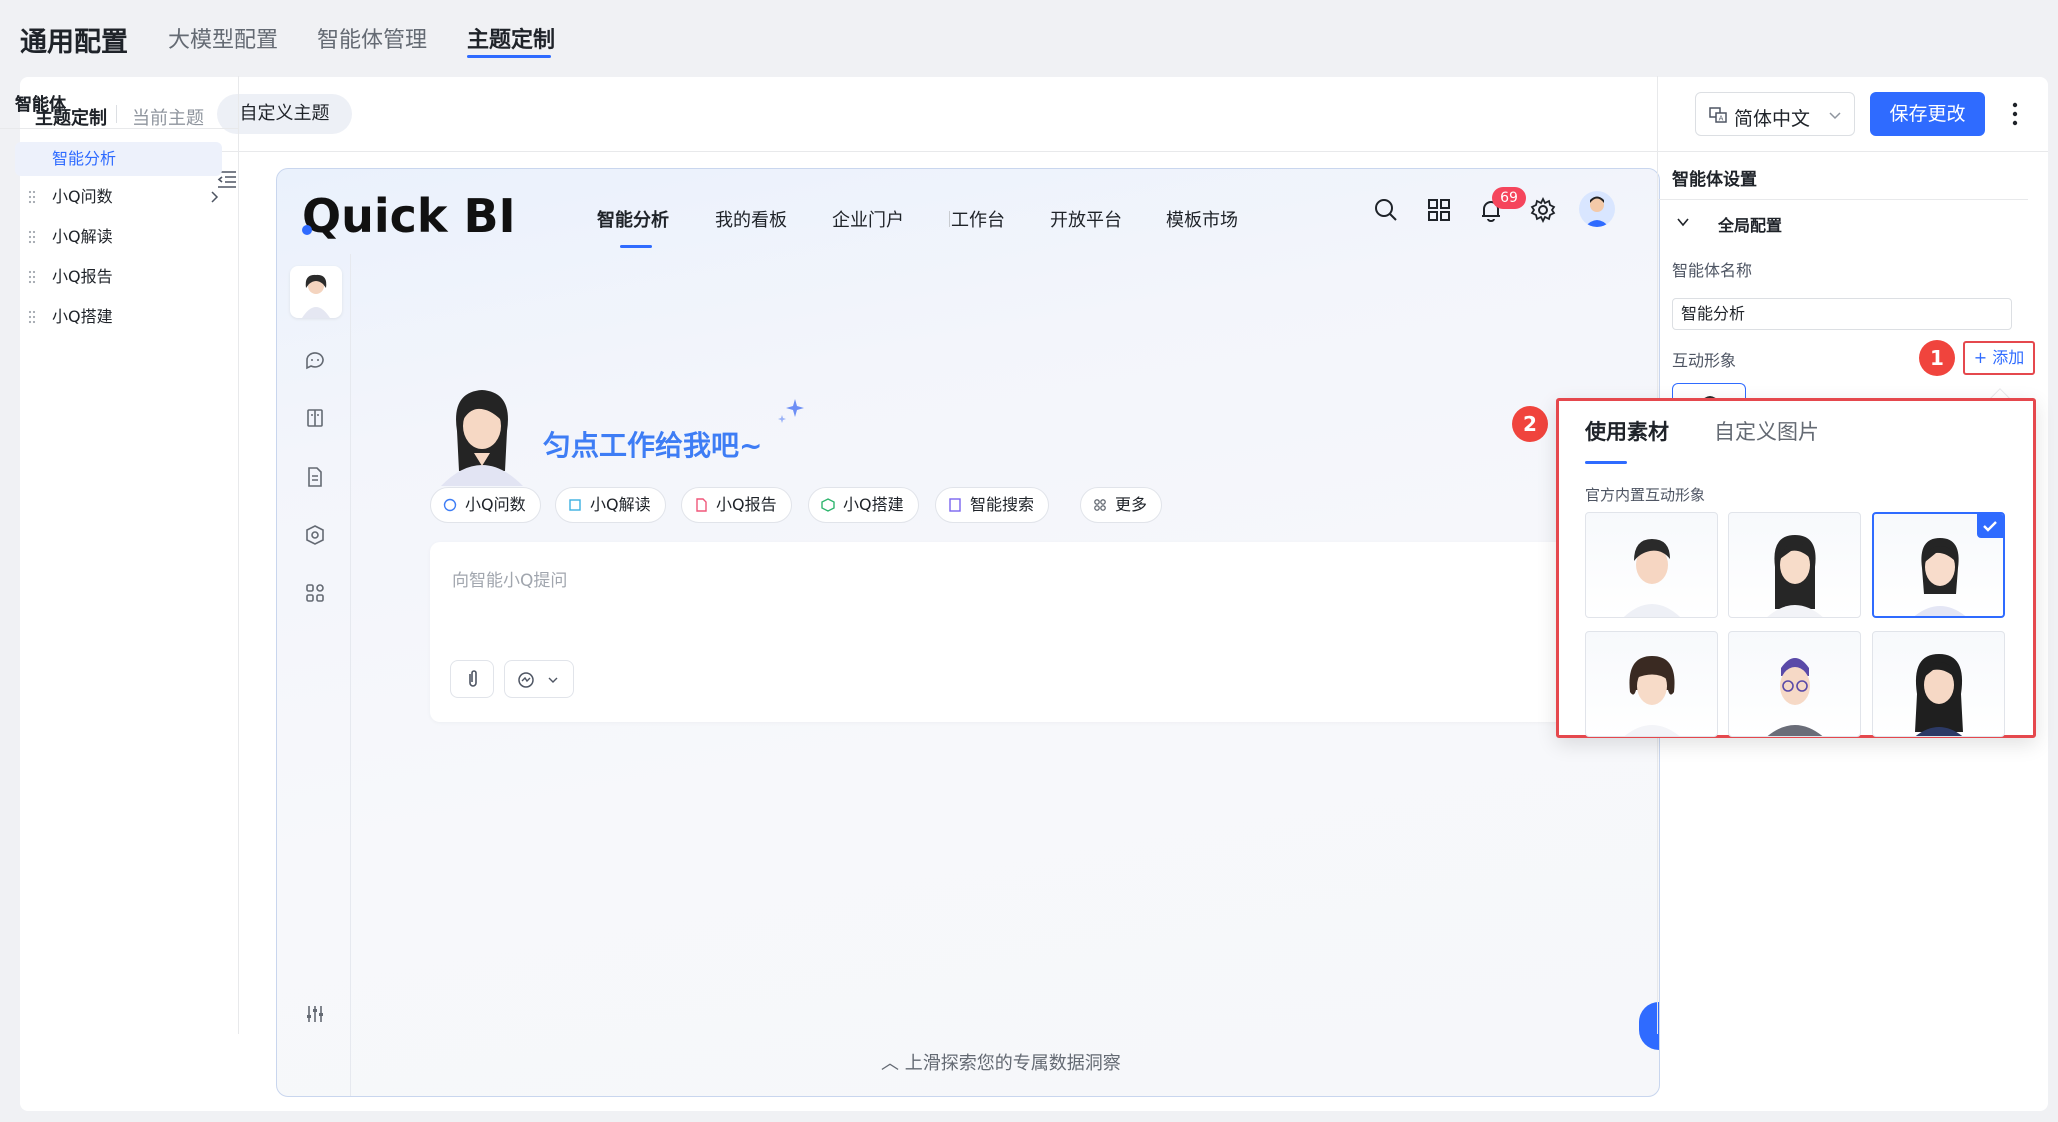  What do you see at coordinates (74, 39) in the screenshot?
I see `tab-general-config: 通用配置` at bounding box center [74, 39].